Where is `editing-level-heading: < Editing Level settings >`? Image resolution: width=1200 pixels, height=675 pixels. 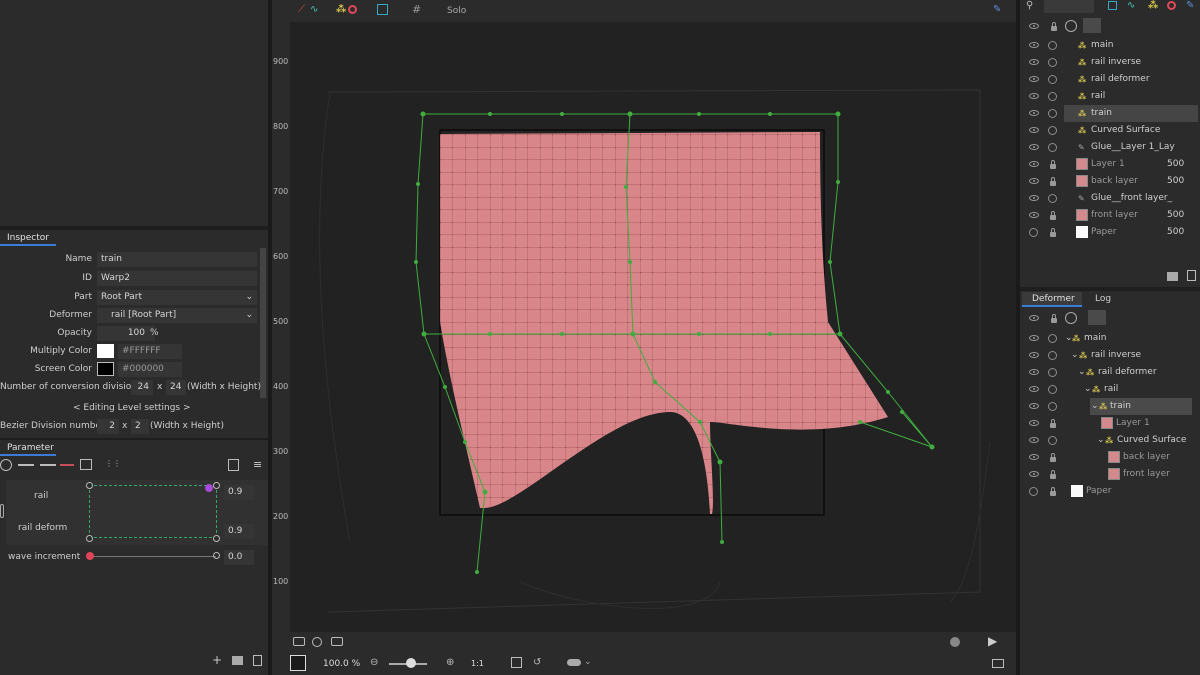
editing-level-heading: < Editing Level settings > is located at coordinates (132, 408).